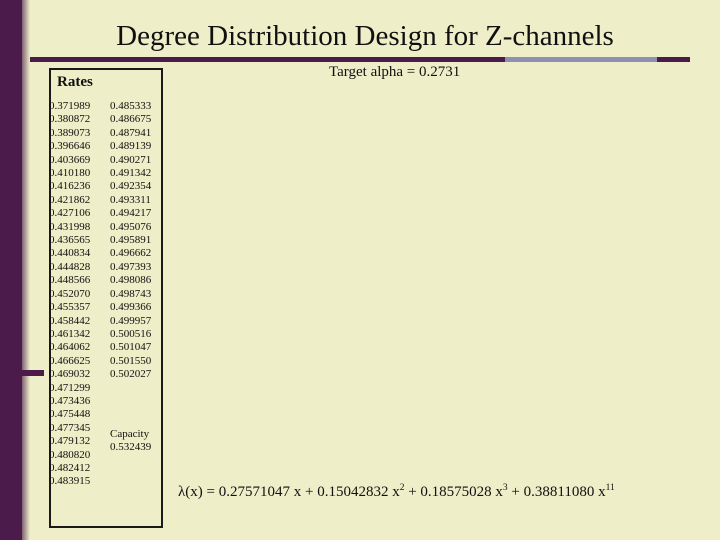 The width and height of the screenshot is (720, 540). What do you see at coordinates (610, 488) in the screenshot?
I see `lambda-term4-exponent: 11` at bounding box center [610, 488].